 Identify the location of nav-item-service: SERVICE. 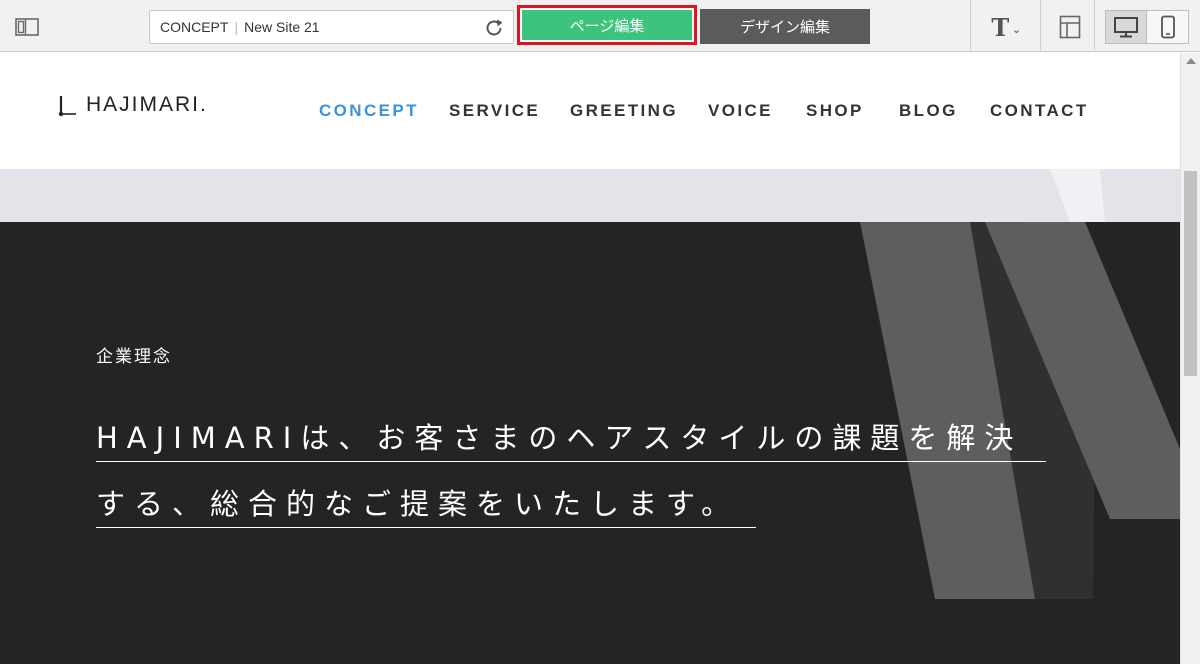
(494, 111).